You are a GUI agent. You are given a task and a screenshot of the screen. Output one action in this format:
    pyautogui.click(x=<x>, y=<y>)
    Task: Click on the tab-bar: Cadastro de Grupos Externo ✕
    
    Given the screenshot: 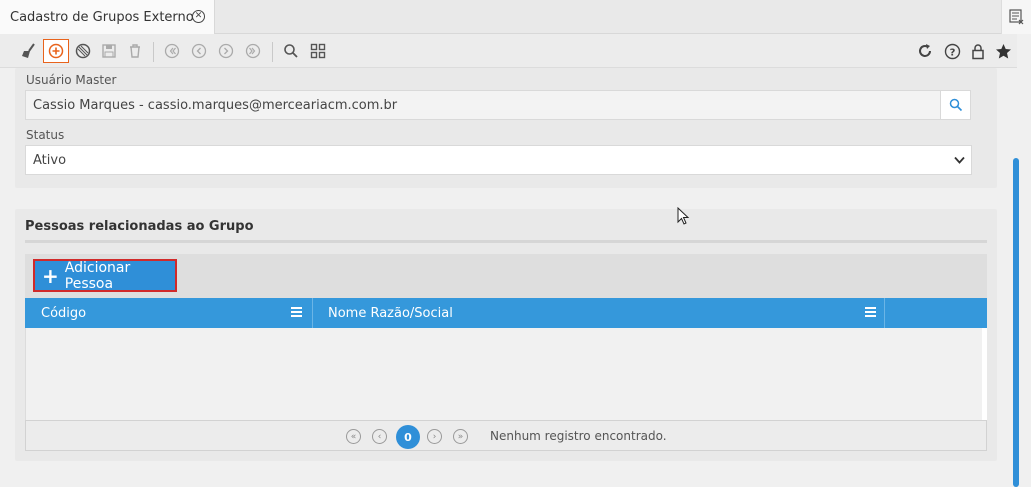 What is the action you would take?
    pyautogui.click(x=515, y=17)
    